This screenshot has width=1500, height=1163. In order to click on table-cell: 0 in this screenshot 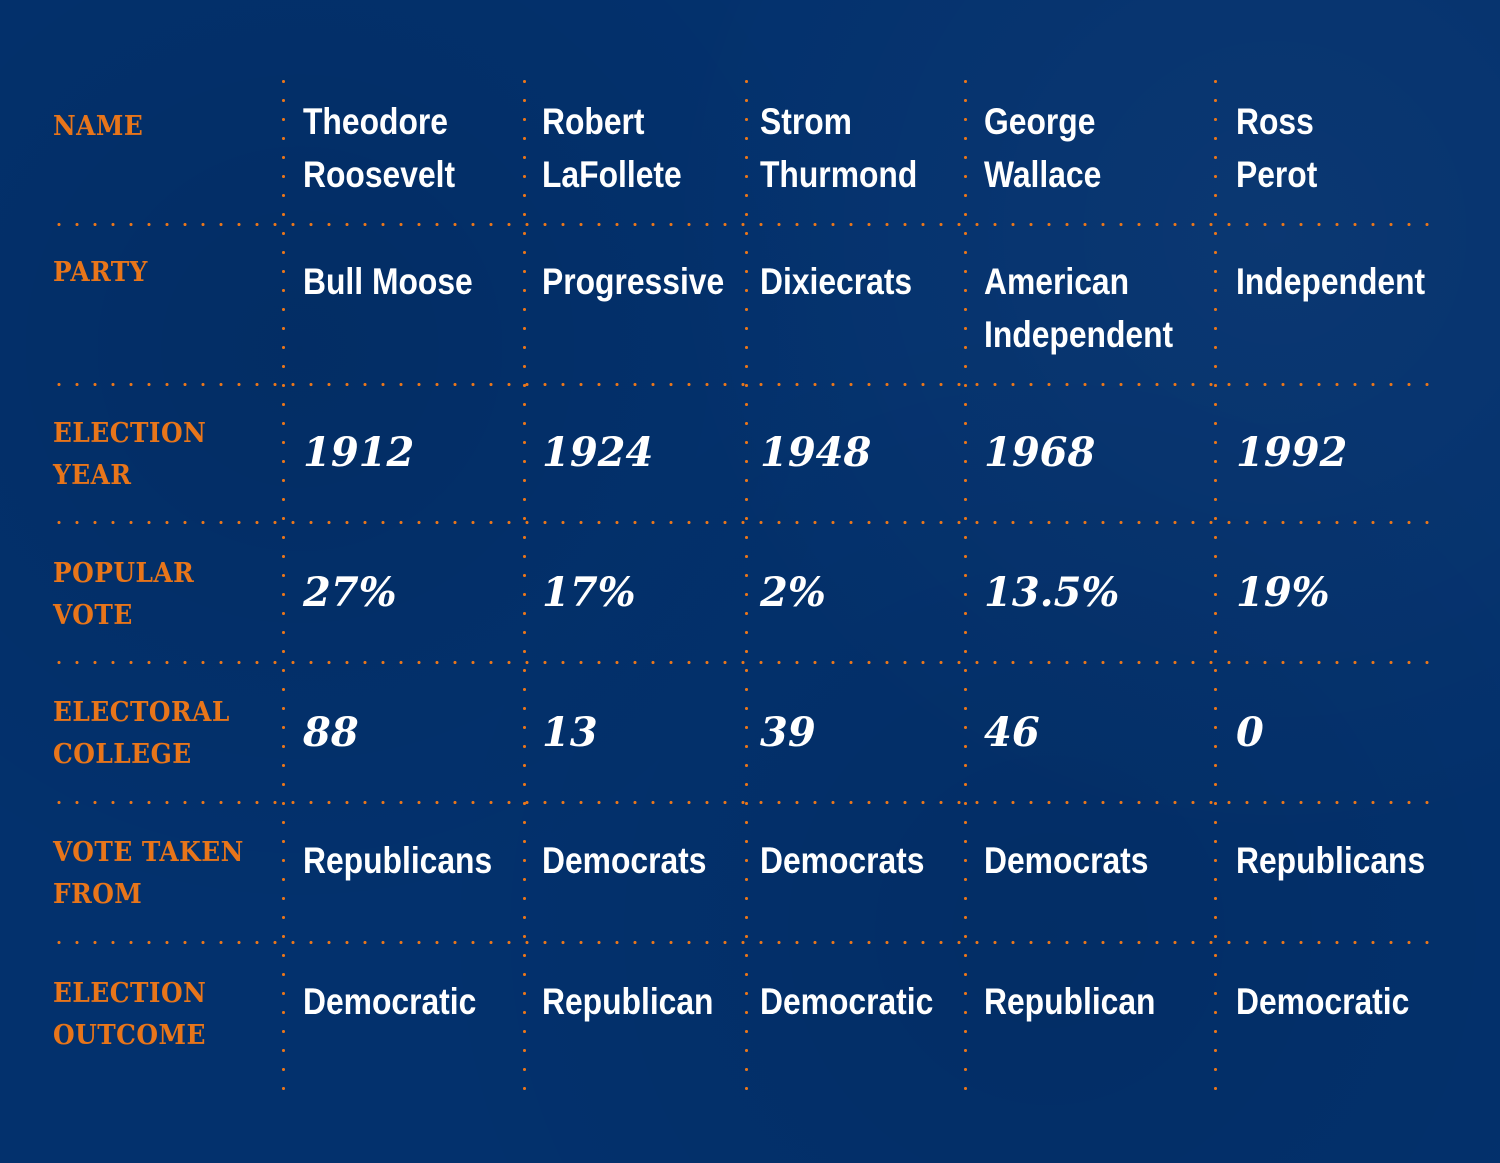, I will do `click(1250, 732)`.